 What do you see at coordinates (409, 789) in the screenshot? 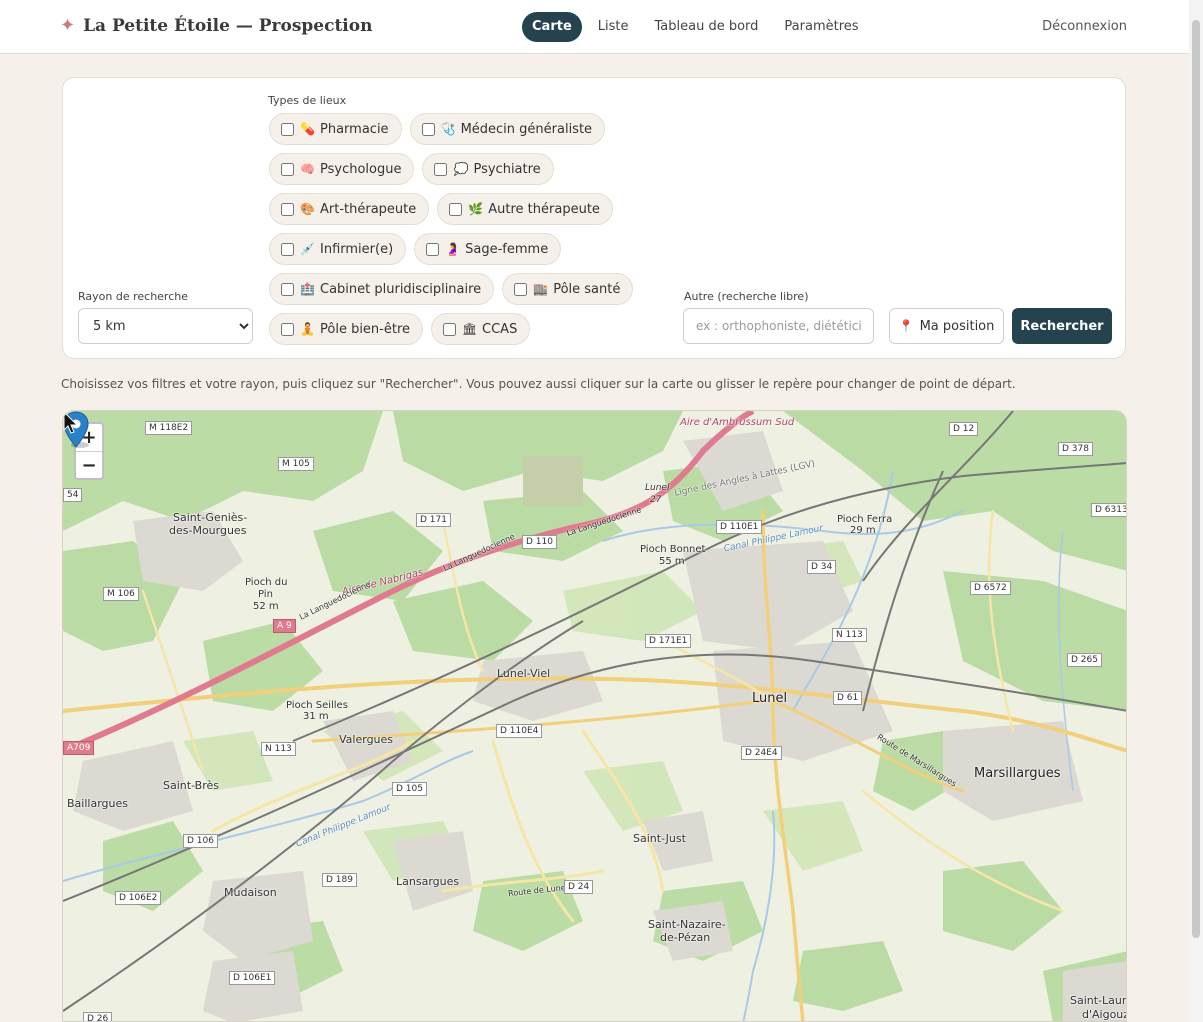
I see `road-shield: D 105` at bounding box center [409, 789].